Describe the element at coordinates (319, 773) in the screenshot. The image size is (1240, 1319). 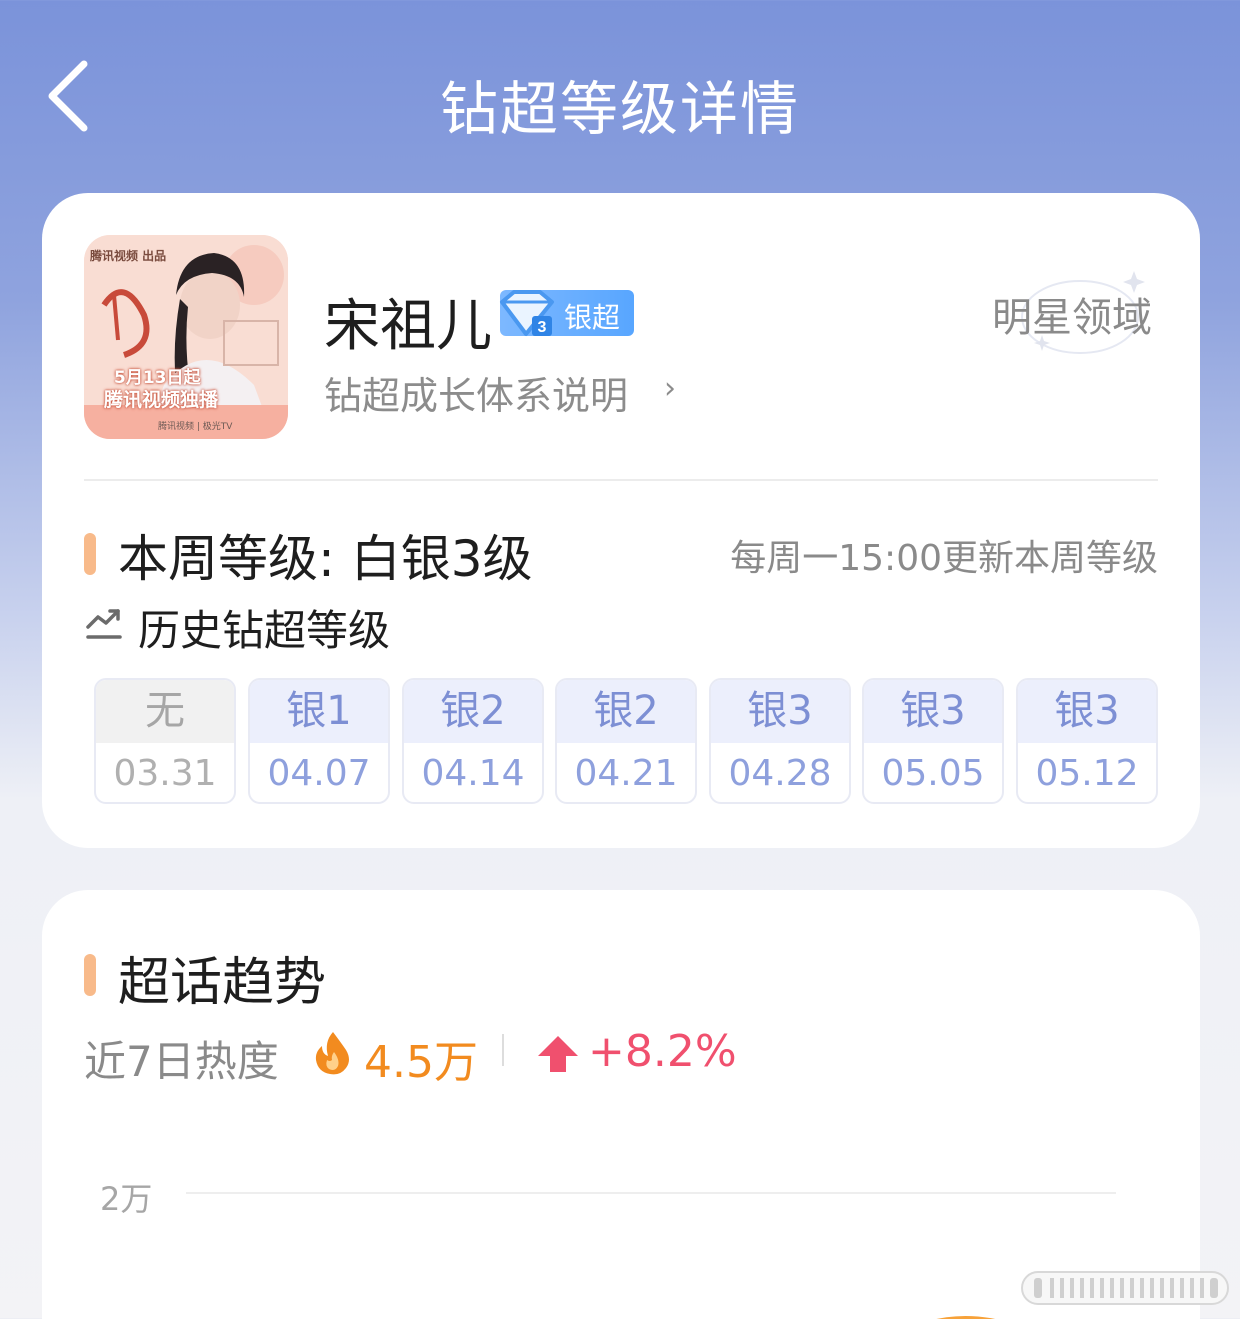
I see `level-date: 04.07` at that location.